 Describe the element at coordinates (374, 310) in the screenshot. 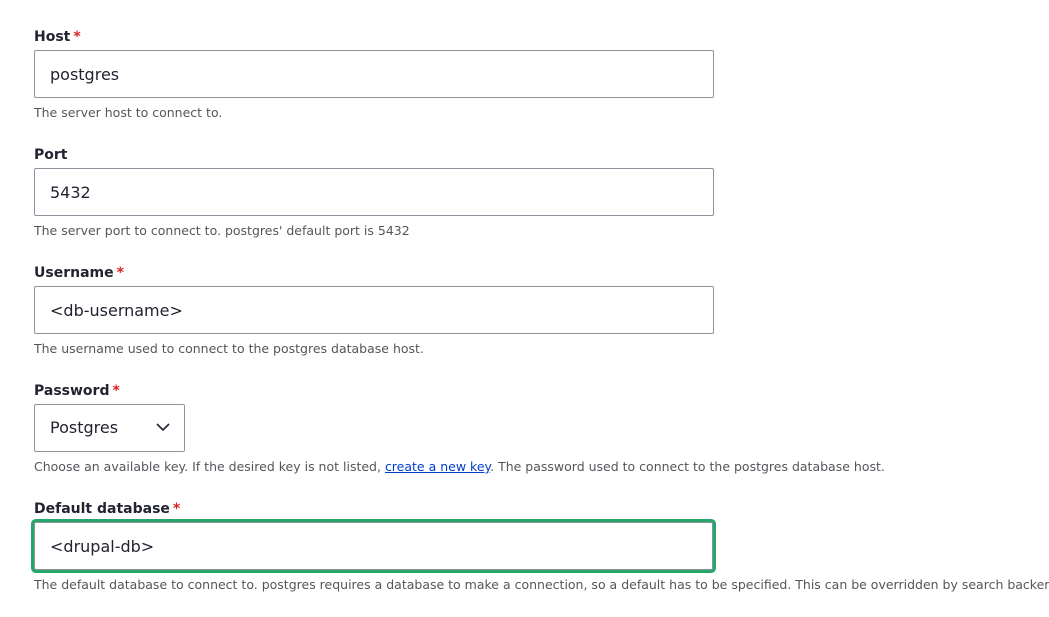

I see `username-input` at that location.